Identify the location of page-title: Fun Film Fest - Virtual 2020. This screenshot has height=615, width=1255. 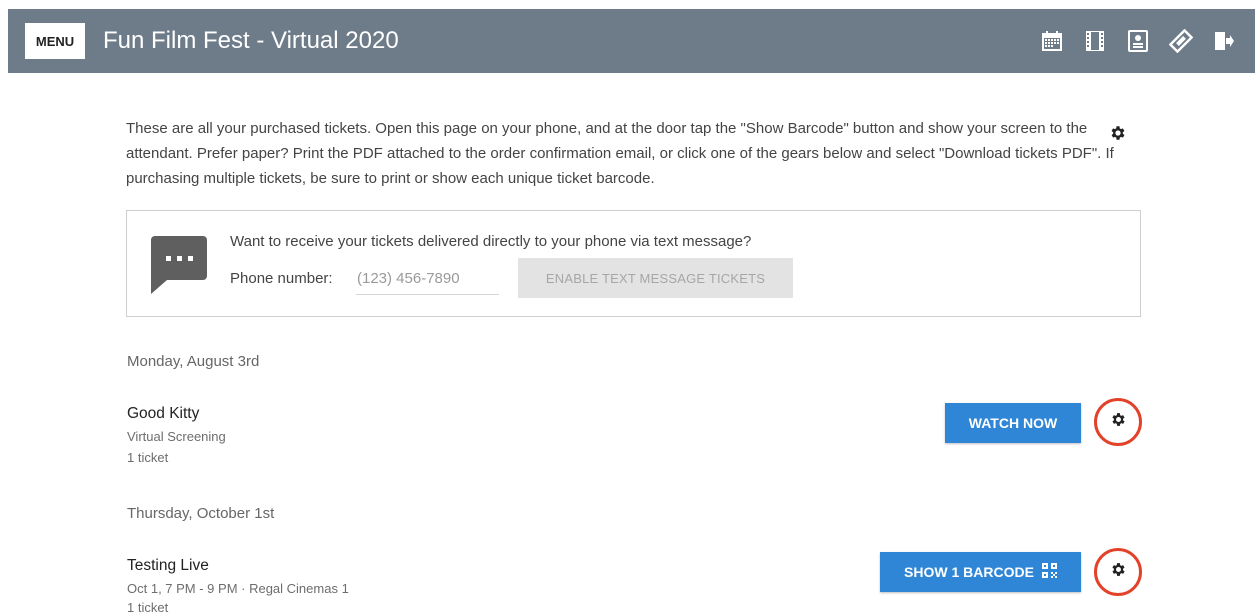
(251, 40).